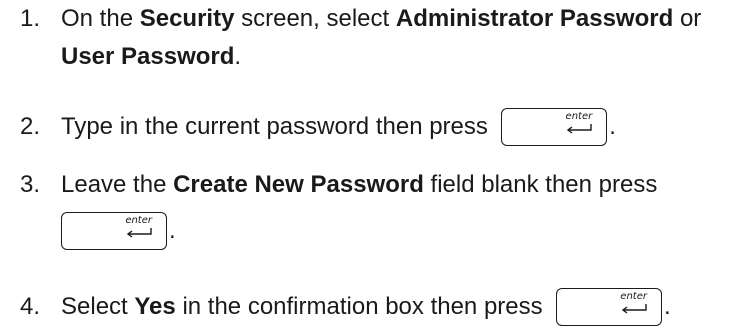 The width and height of the screenshot is (742, 333). Describe the element at coordinates (690, 18) in the screenshot. I see `text-segment: or` at that location.